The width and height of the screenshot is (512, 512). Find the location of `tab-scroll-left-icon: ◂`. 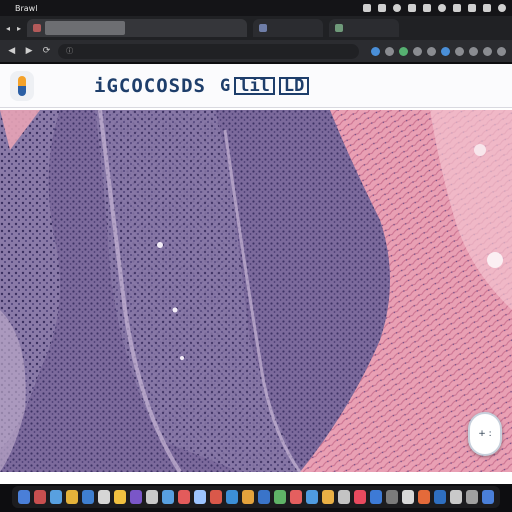

tab-scroll-left-icon: ◂ is located at coordinates (8, 28).